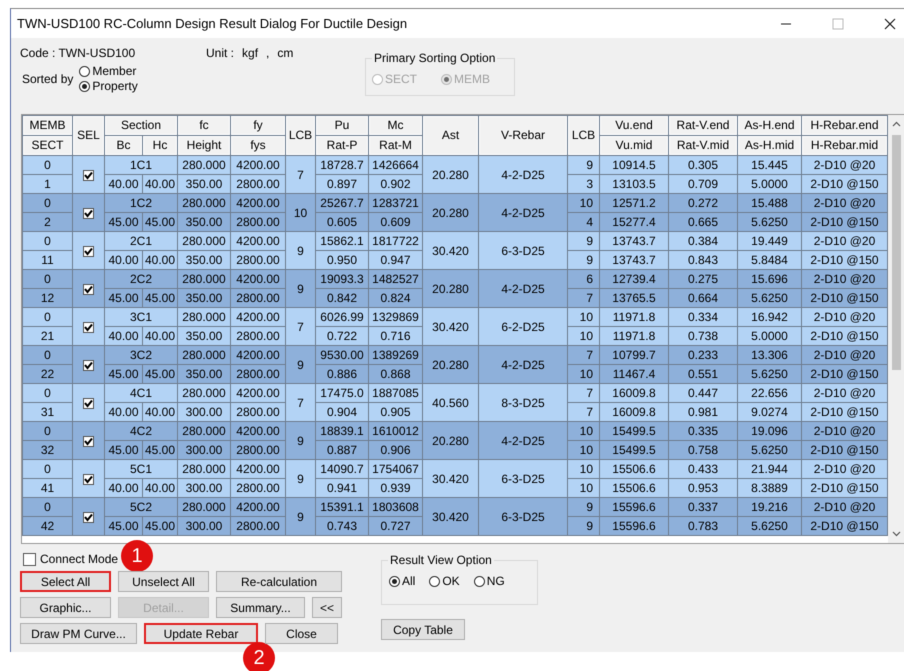 The height and width of the screenshot is (671, 904). What do you see at coordinates (327, 607) in the screenshot?
I see `action-button: <<` at bounding box center [327, 607].